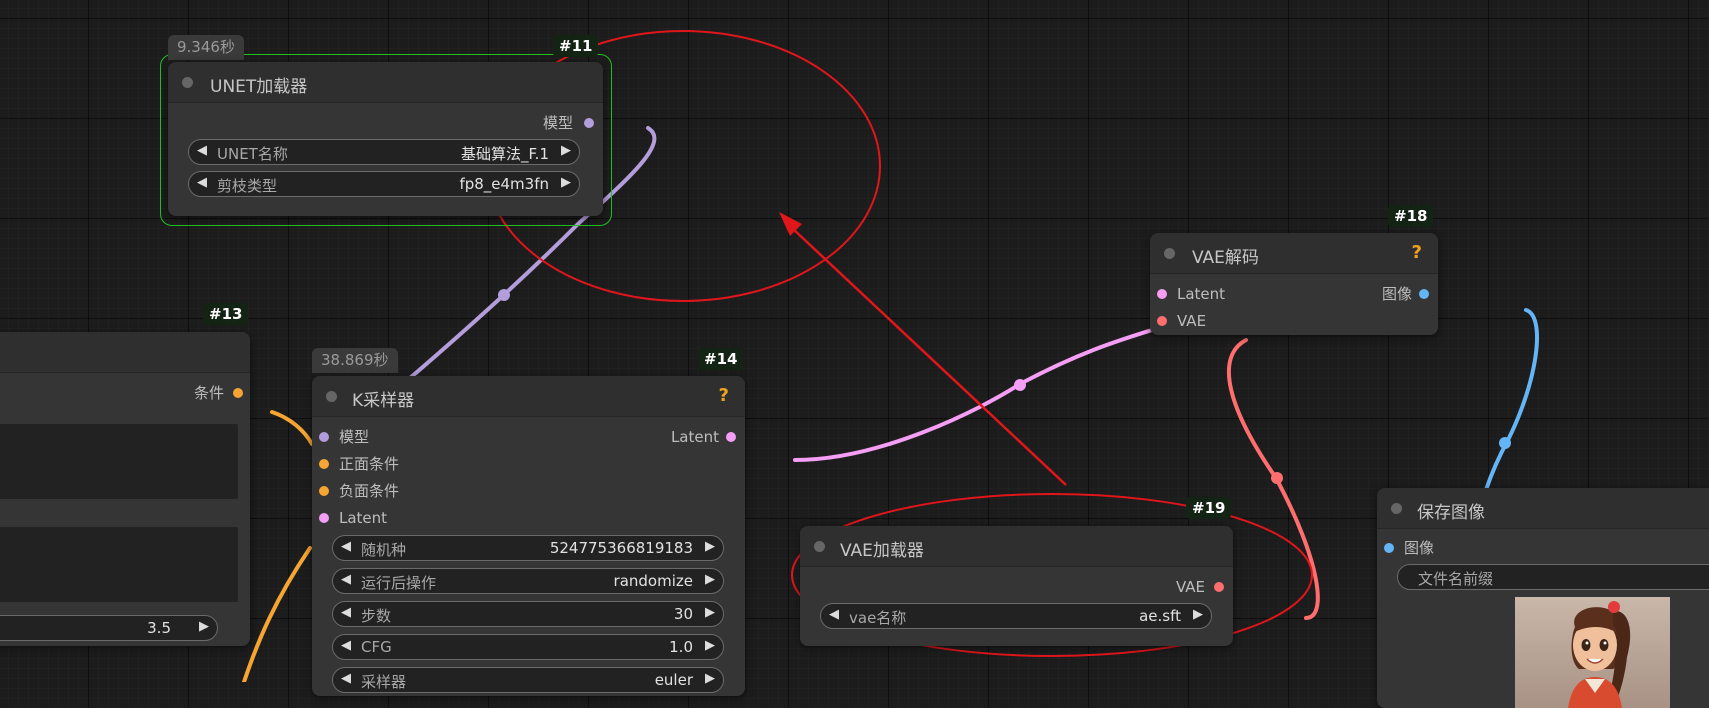 This screenshot has width=1709, height=708. I want to click on widget-value: 524775366819183, so click(621, 548).